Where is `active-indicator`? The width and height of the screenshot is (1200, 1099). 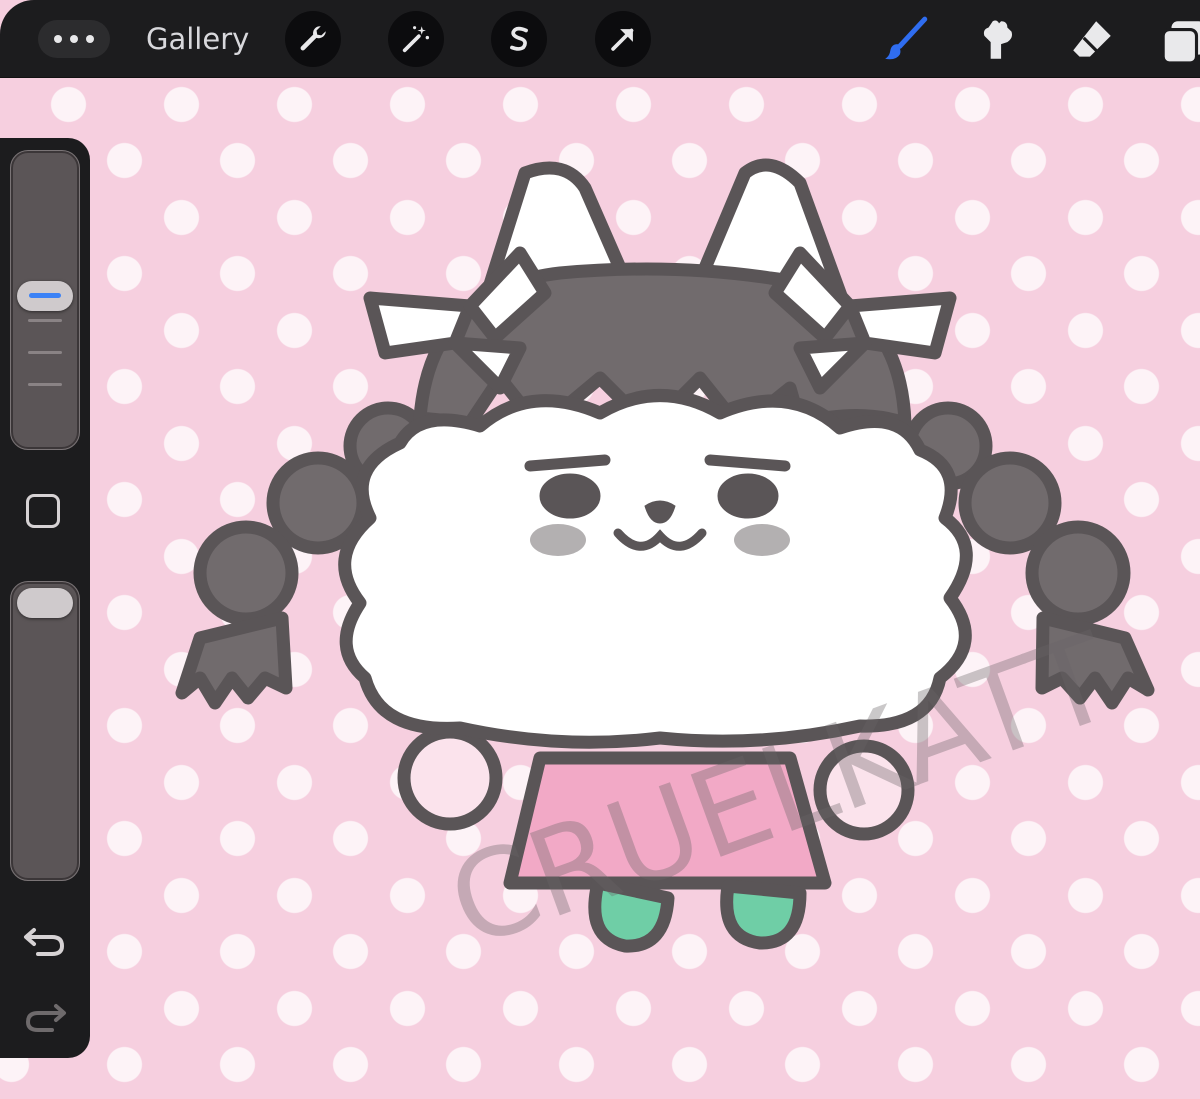
active-indicator is located at coordinates (45, 295).